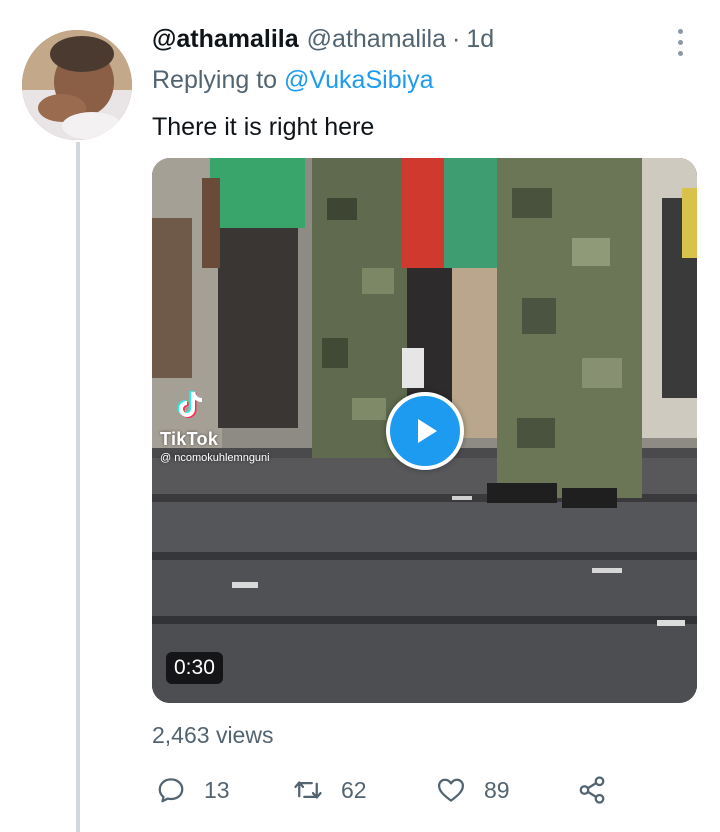  I want to click on tiktok-watermark: TikTok @ ncomokuhlemnguni, so click(215, 426).